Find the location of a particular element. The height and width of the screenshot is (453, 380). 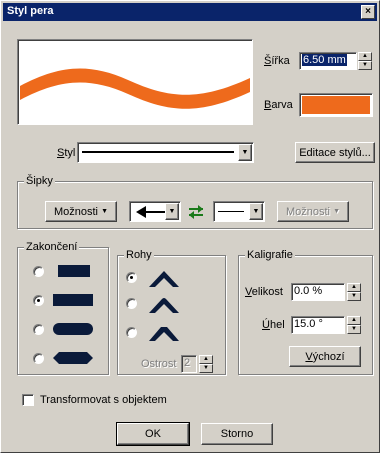

sharp-corner-icon is located at coordinates (164, 276).